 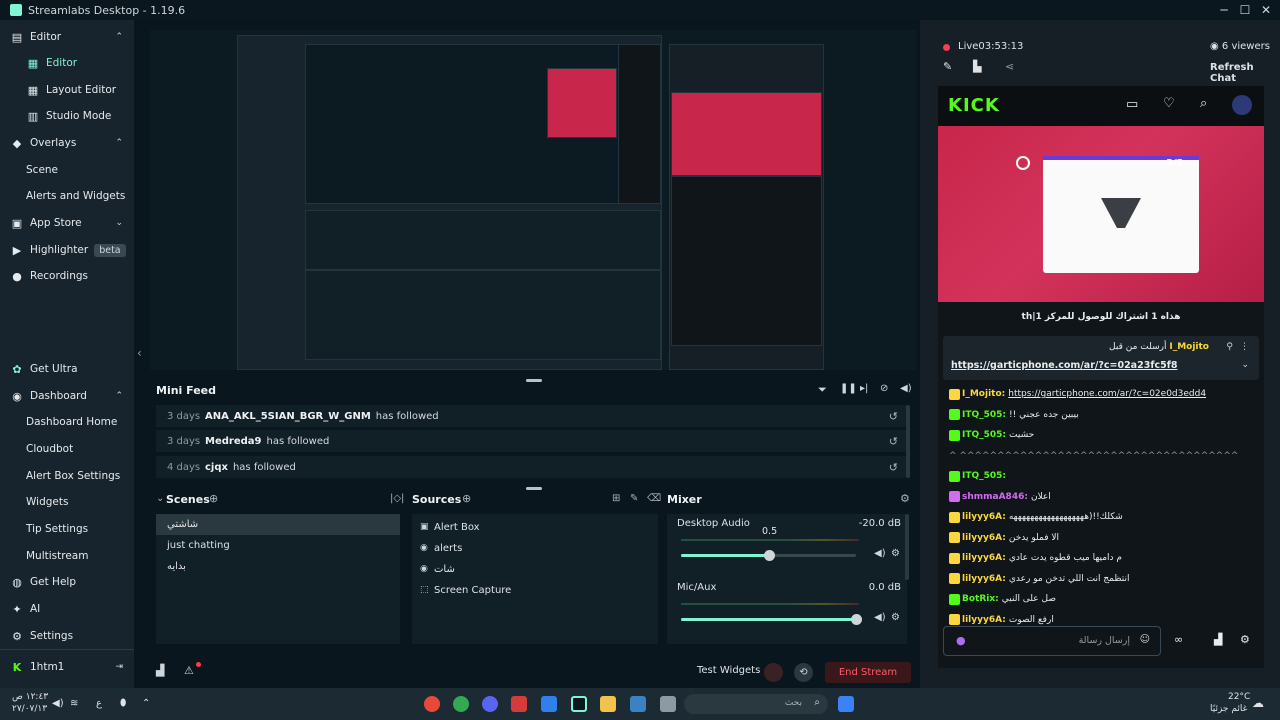 What do you see at coordinates (1245, 639) in the screenshot?
I see `chat-settings-icon: ⚙` at bounding box center [1245, 639].